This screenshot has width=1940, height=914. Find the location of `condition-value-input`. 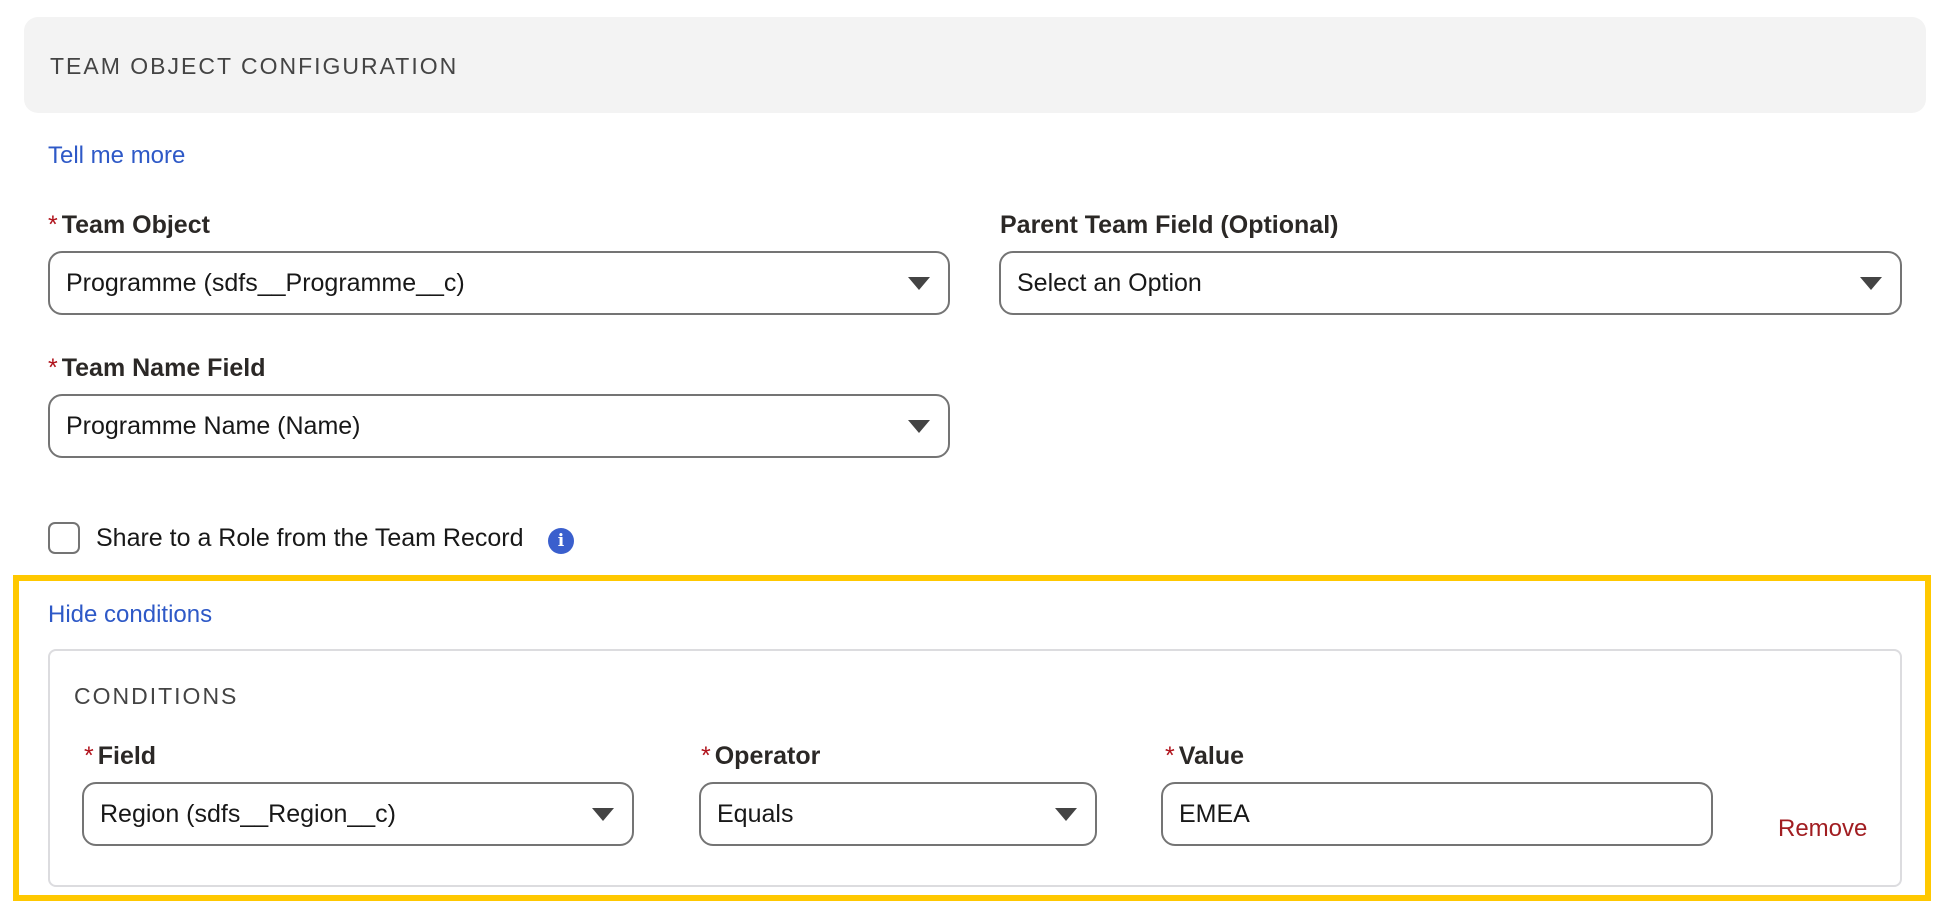

condition-value-input is located at coordinates (1437, 814).